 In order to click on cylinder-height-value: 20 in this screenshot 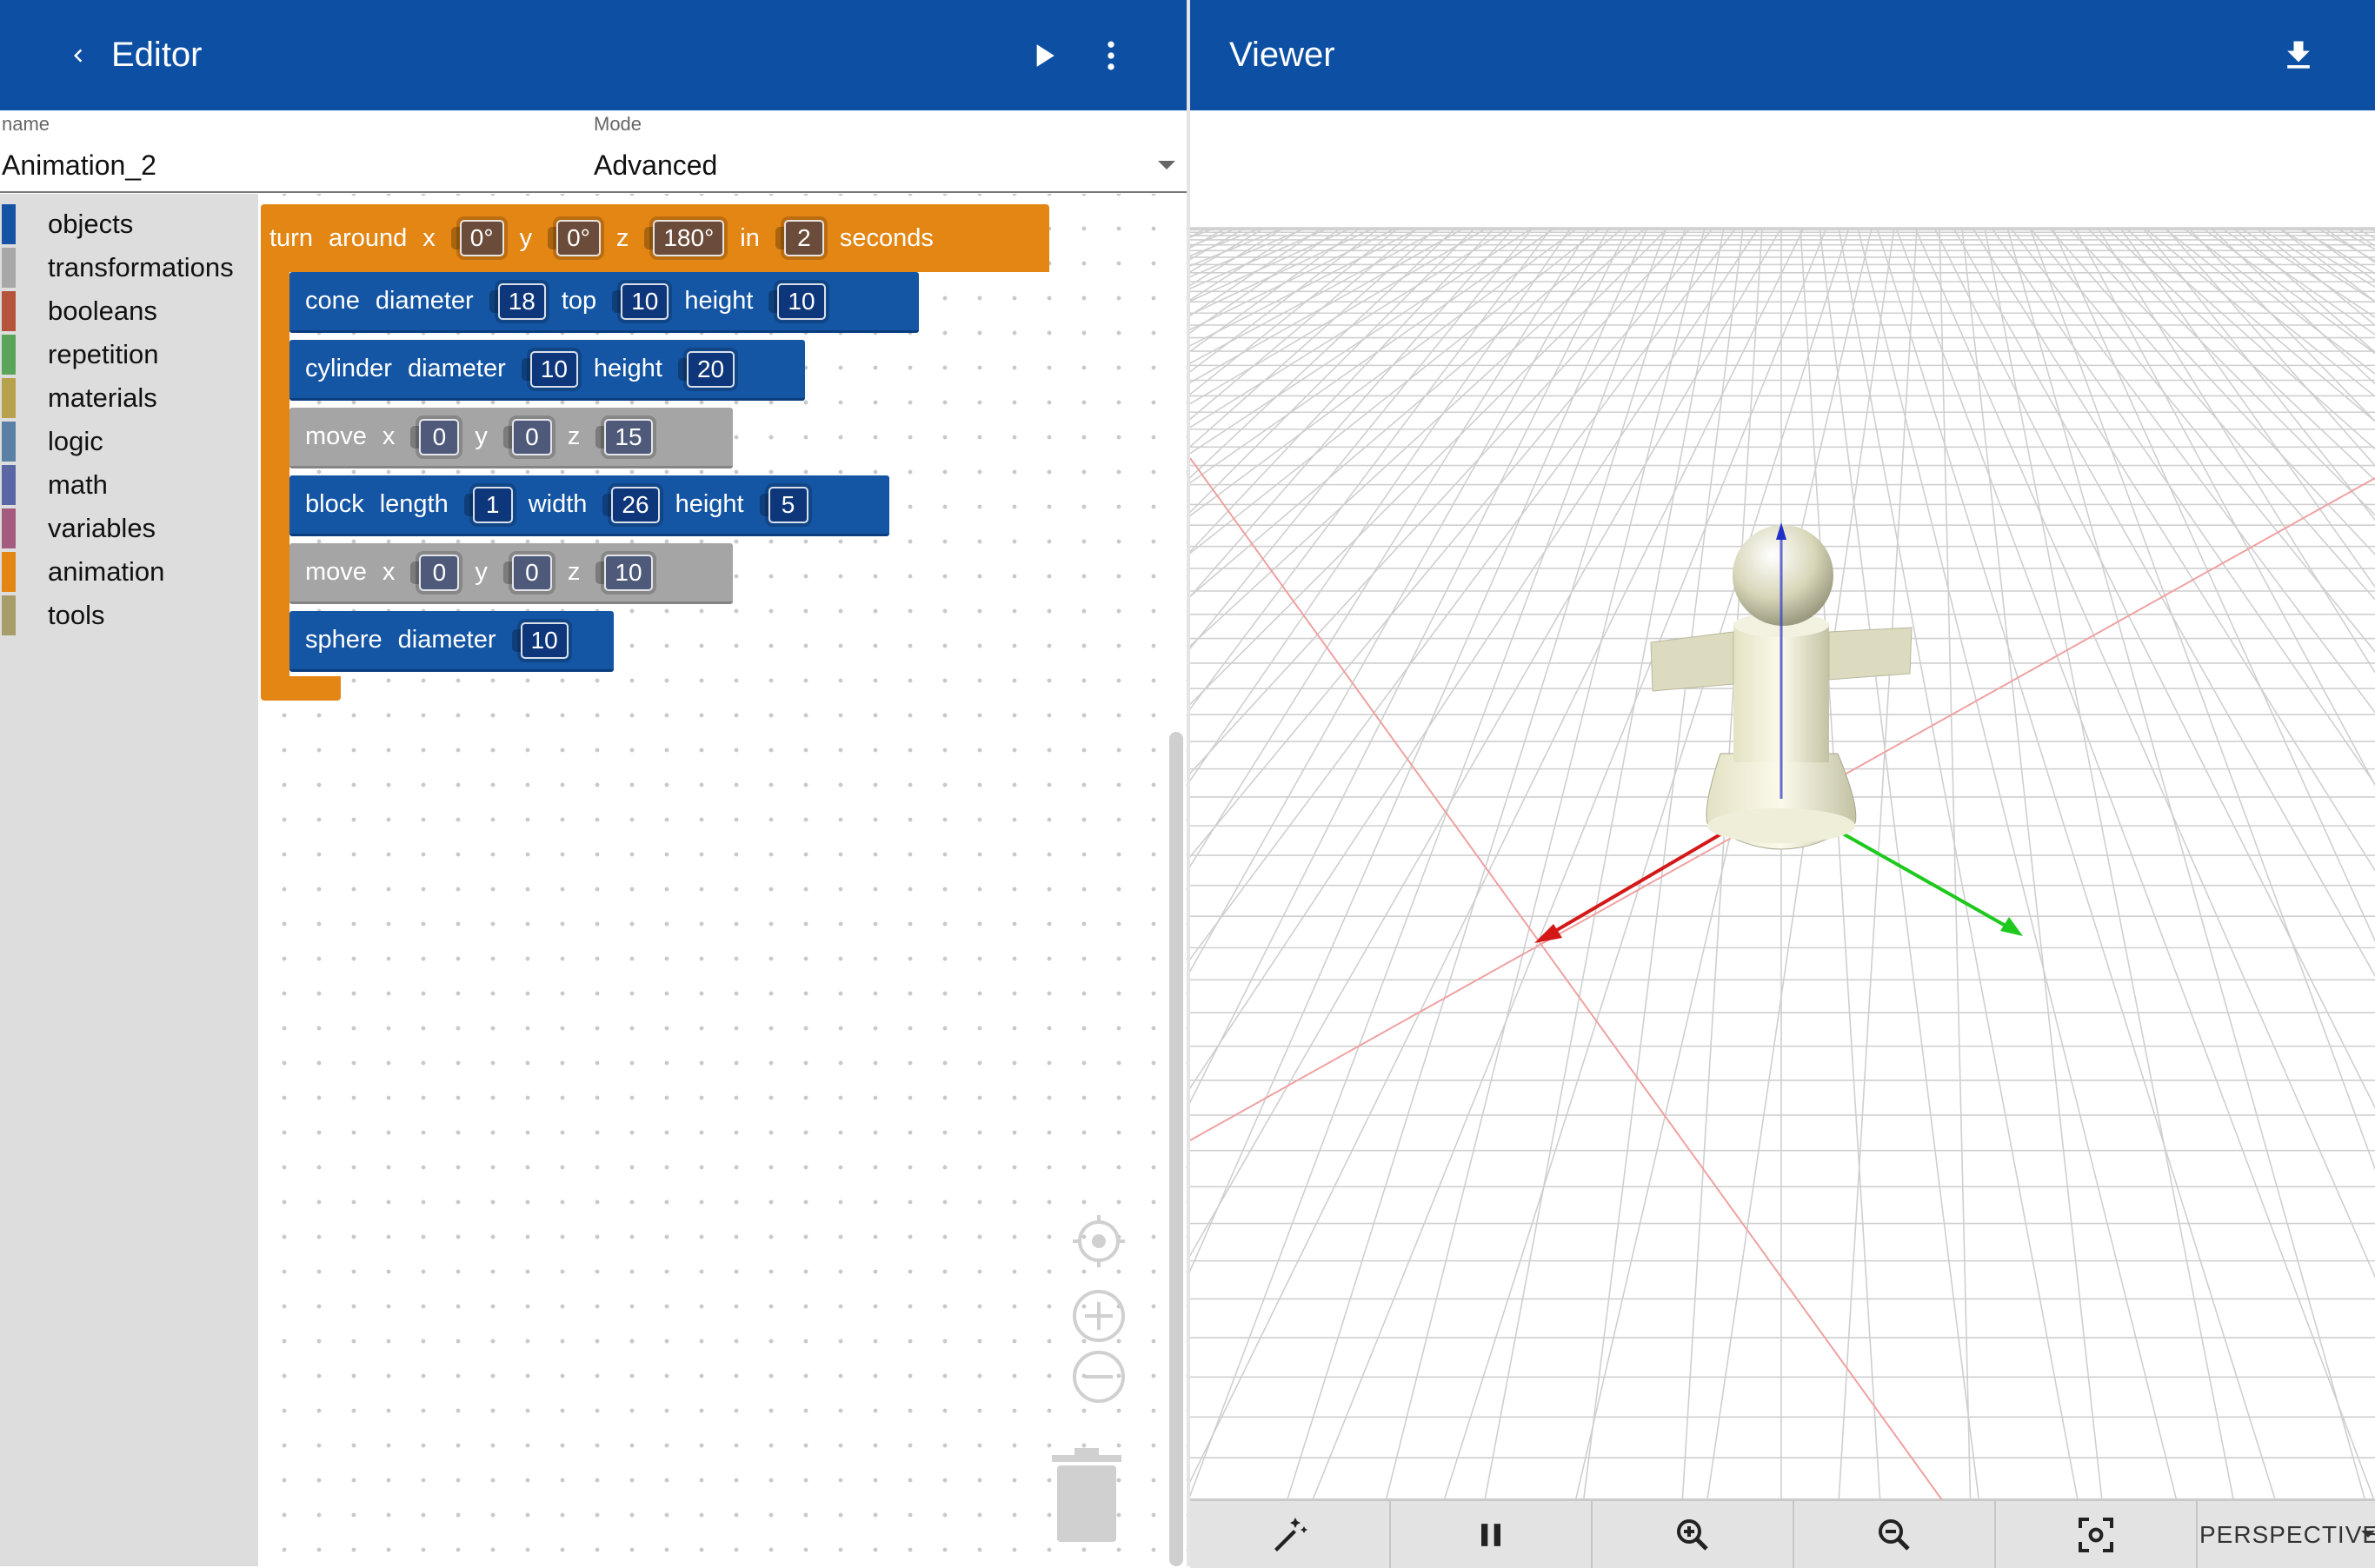, I will do `click(710, 369)`.